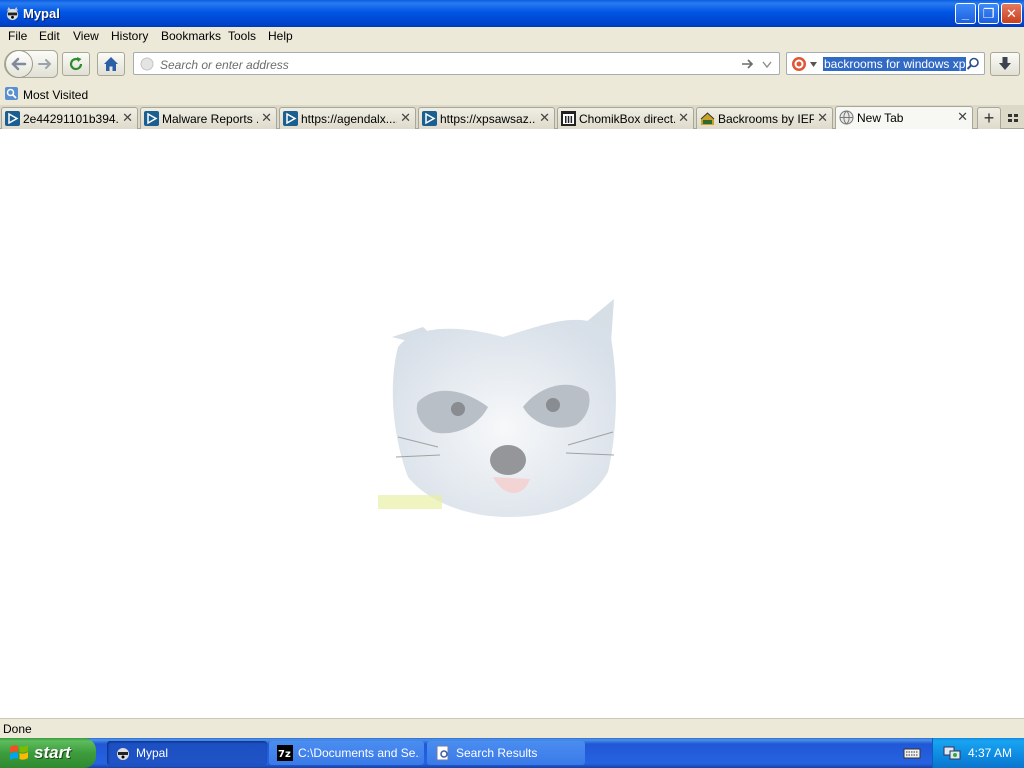 This screenshot has height=768, width=1024. I want to click on bookmark-most-visited: Most Visited, so click(46, 94).